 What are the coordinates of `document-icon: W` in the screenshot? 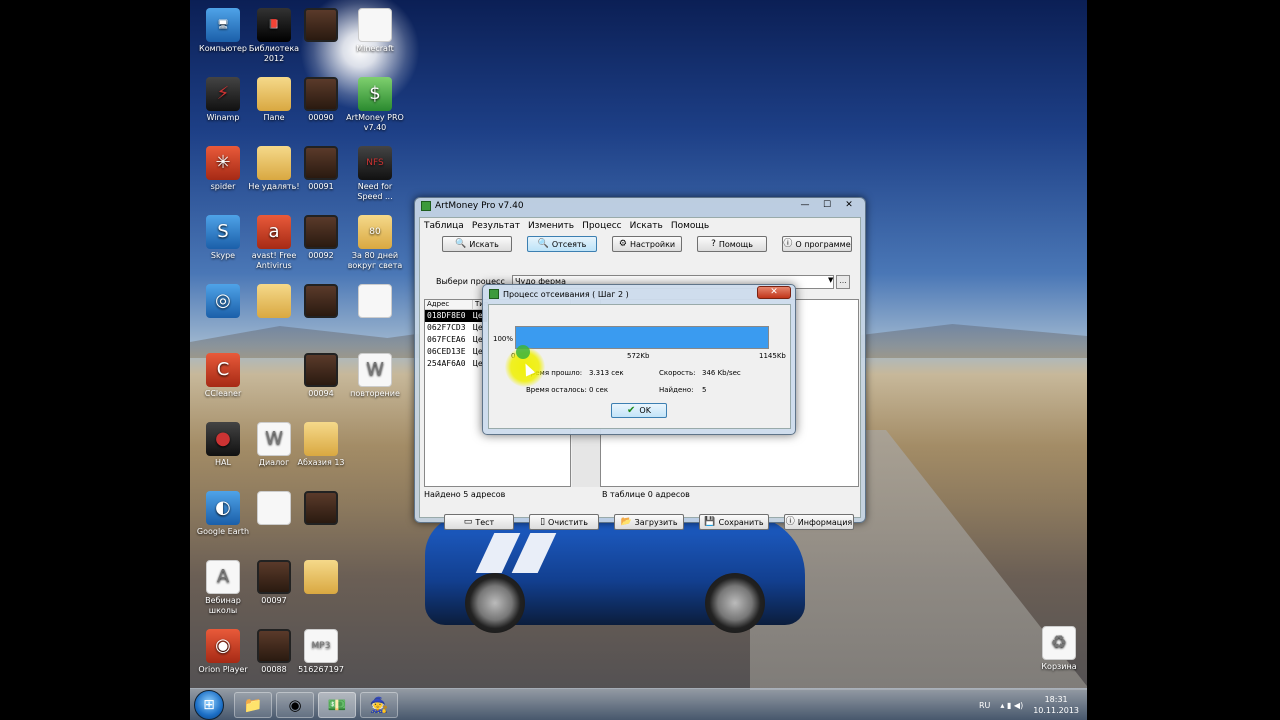 It's located at (375, 370).